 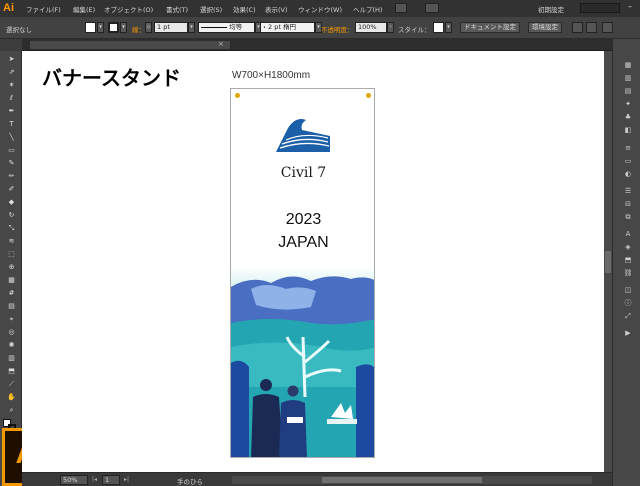 I want to click on perspective-grid-tool-icon: ▦, so click(x=11, y=280).